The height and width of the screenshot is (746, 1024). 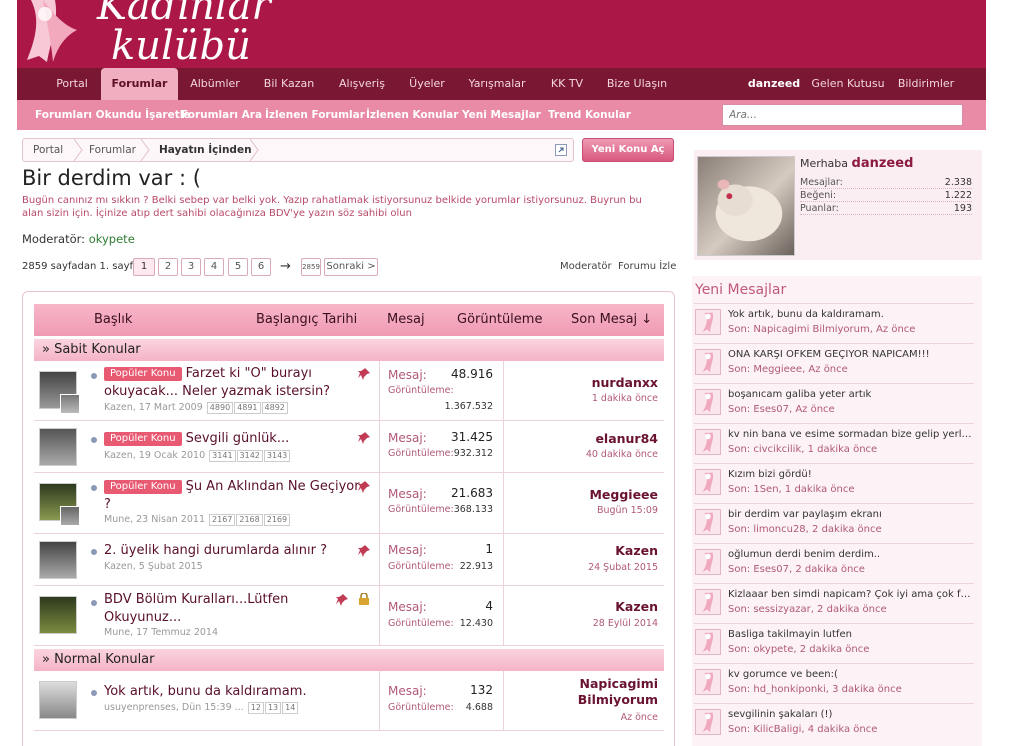 What do you see at coordinates (112, 150) in the screenshot?
I see `breadcrumb-forumlar: Forumlar` at bounding box center [112, 150].